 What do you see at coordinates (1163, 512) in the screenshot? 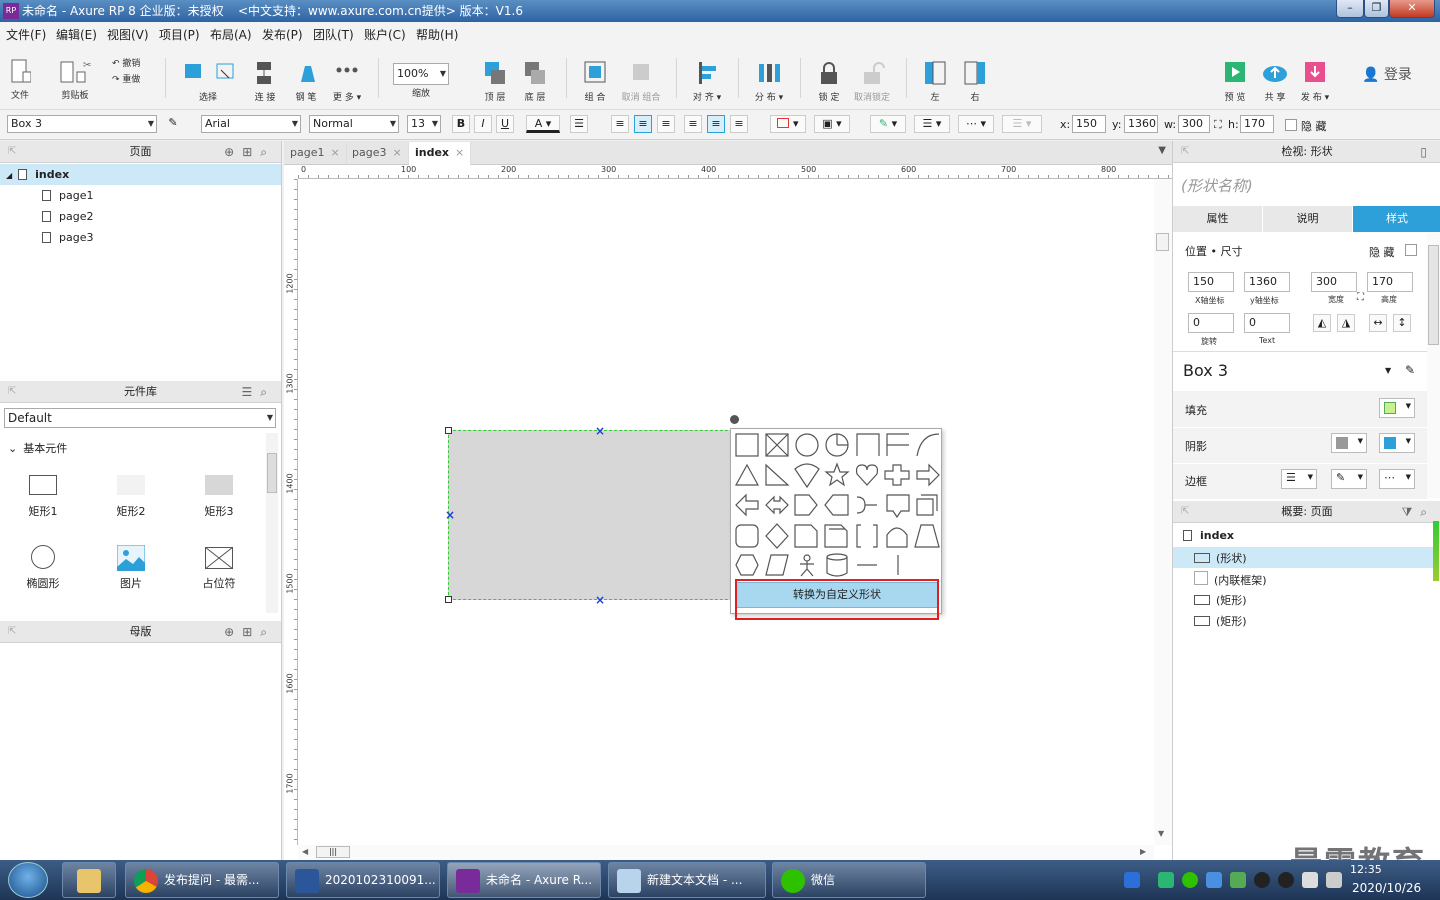
I see `canvas-vertical-scrollbar: ▼` at bounding box center [1163, 512].